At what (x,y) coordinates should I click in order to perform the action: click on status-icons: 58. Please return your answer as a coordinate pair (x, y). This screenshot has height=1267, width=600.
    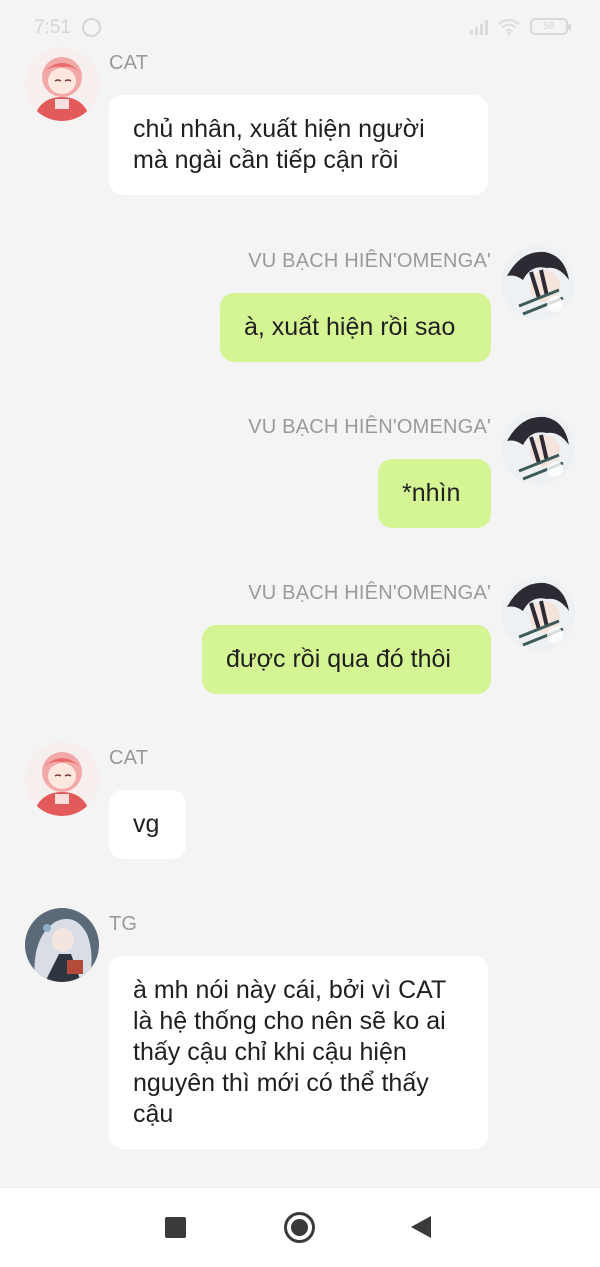
    Looking at the image, I should click on (520, 26).